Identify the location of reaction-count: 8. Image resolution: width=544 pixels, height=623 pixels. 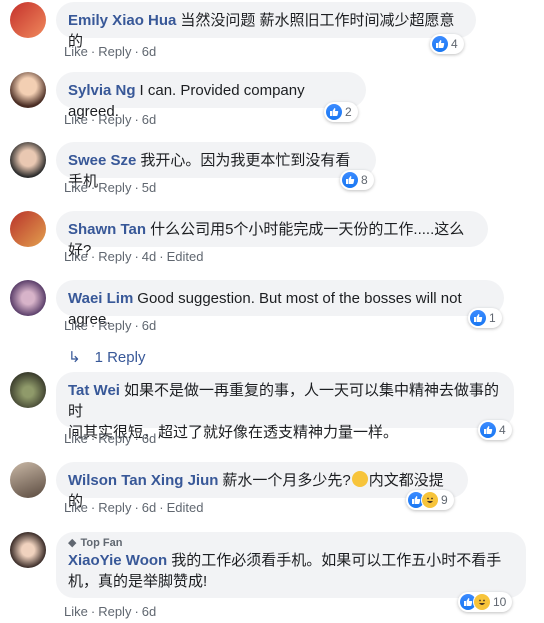
(364, 180).